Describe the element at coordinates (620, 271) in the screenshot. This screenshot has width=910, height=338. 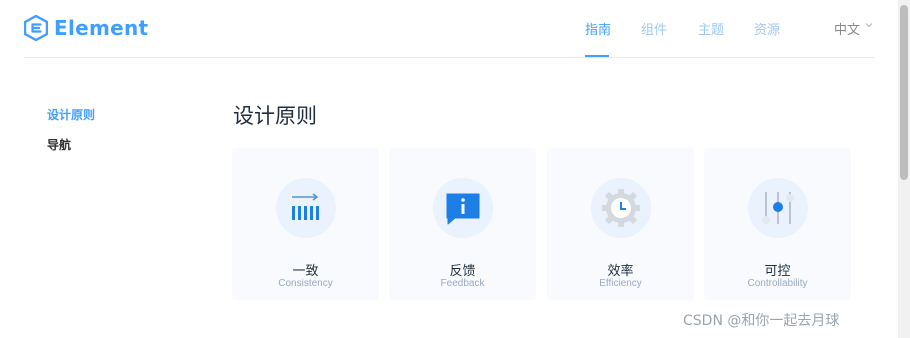
I see `card-title: 效率` at that location.